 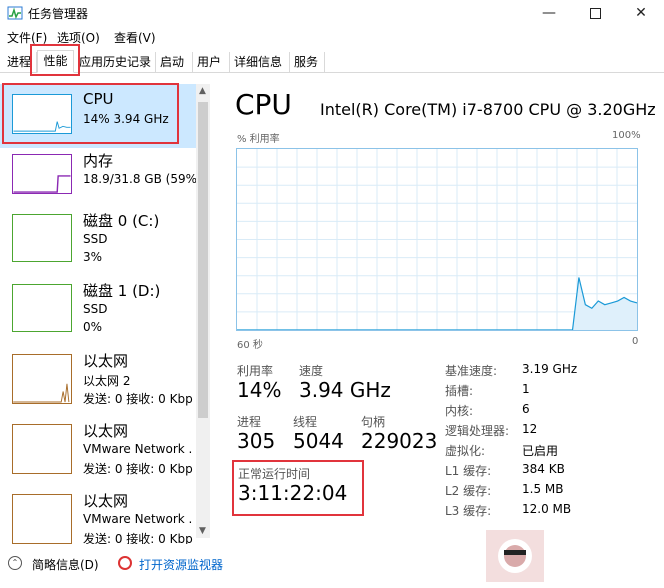 What do you see at coordinates (259, 390) in the screenshot?
I see `utilization-value: 14%` at bounding box center [259, 390].